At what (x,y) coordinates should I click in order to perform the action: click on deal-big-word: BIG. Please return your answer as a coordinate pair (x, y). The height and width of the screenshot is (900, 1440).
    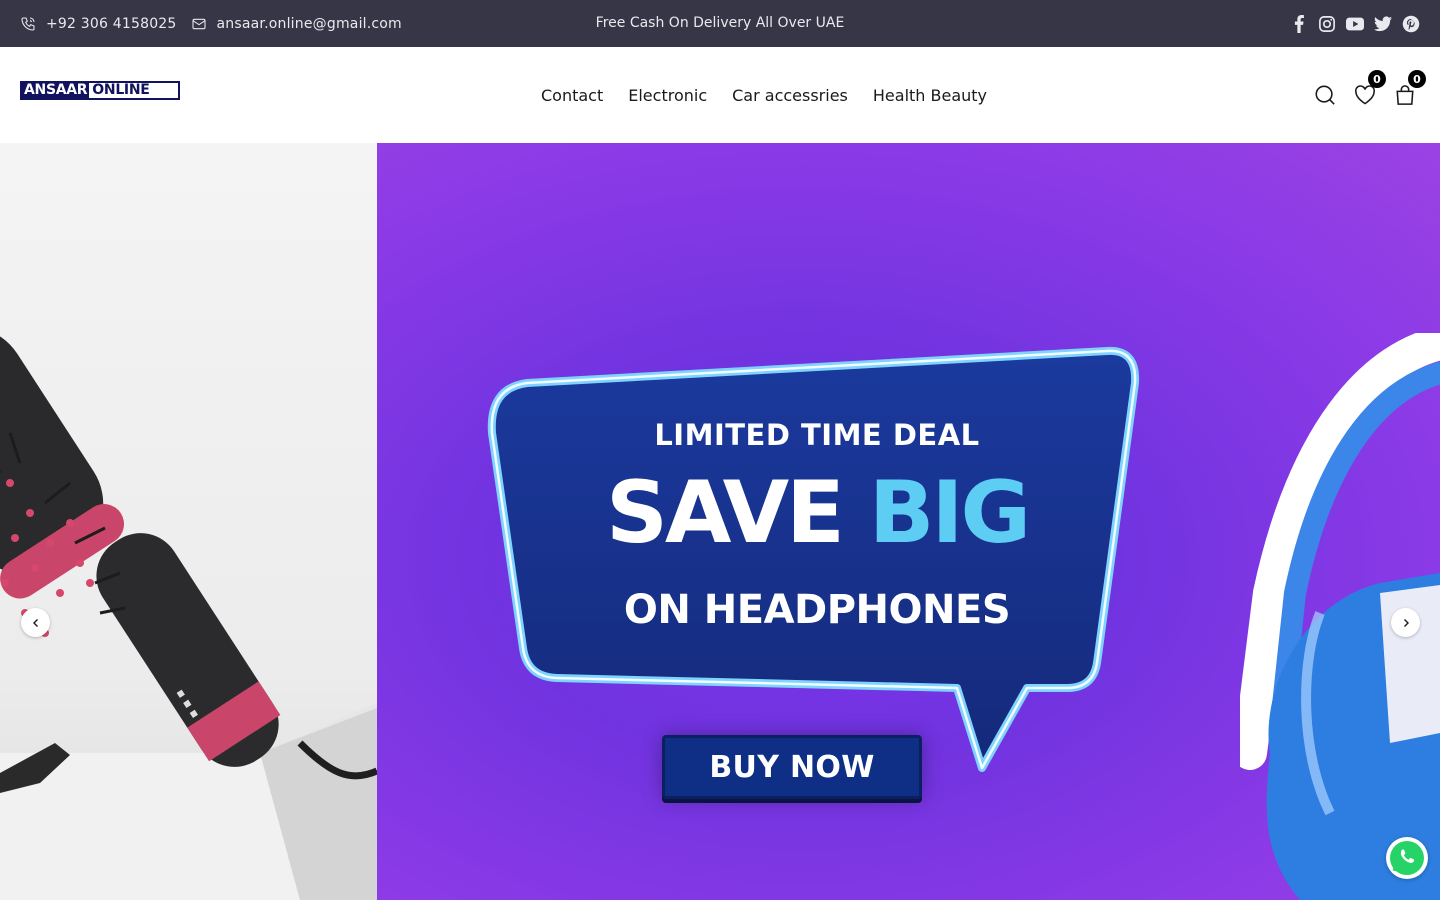
    Looking at the image, I should click on (949, 513).